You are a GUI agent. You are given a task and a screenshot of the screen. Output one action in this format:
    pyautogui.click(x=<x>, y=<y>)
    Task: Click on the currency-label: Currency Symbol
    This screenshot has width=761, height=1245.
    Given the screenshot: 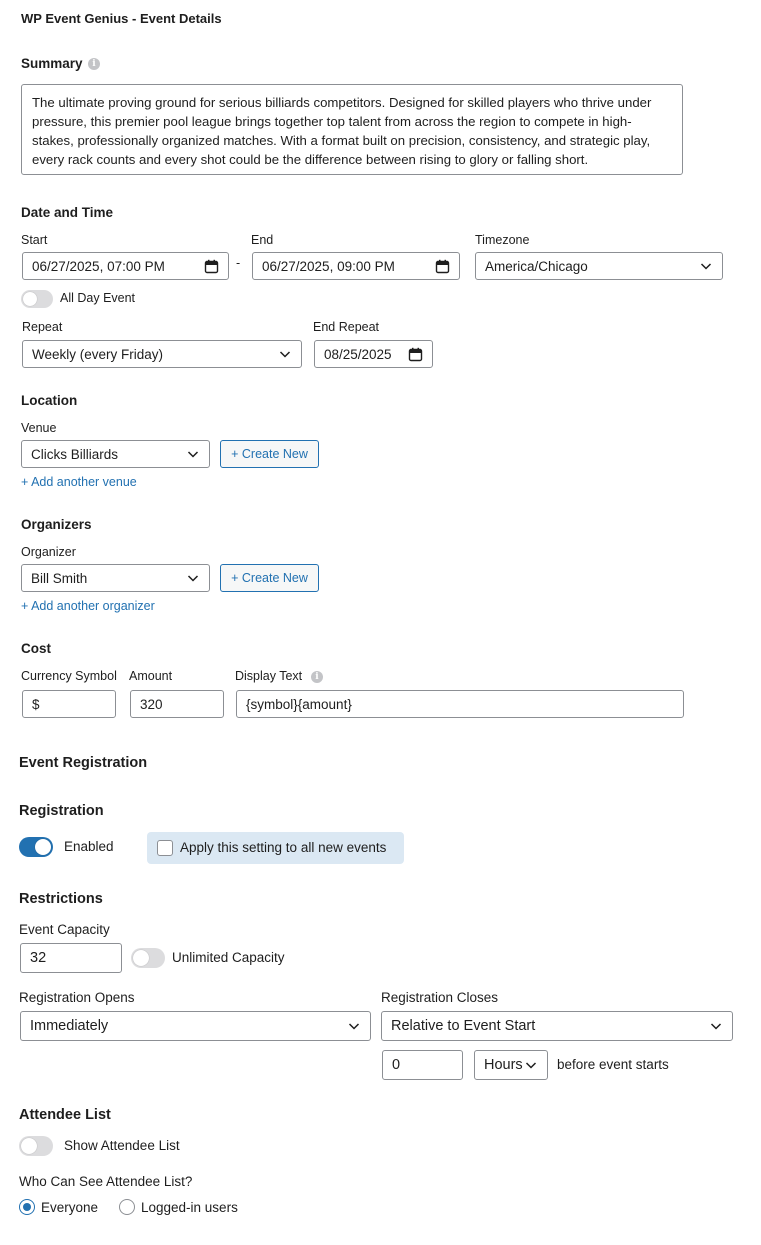 What is the action you would take?
    pyautogui.click(x=69, y=676)
    